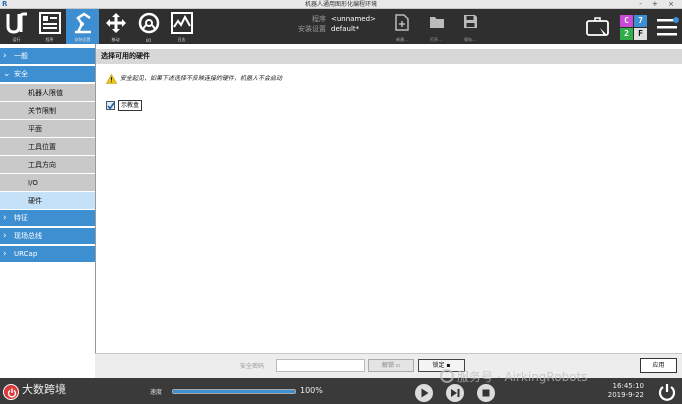  I want to click on move-tab: 移动, so click(115, 26).